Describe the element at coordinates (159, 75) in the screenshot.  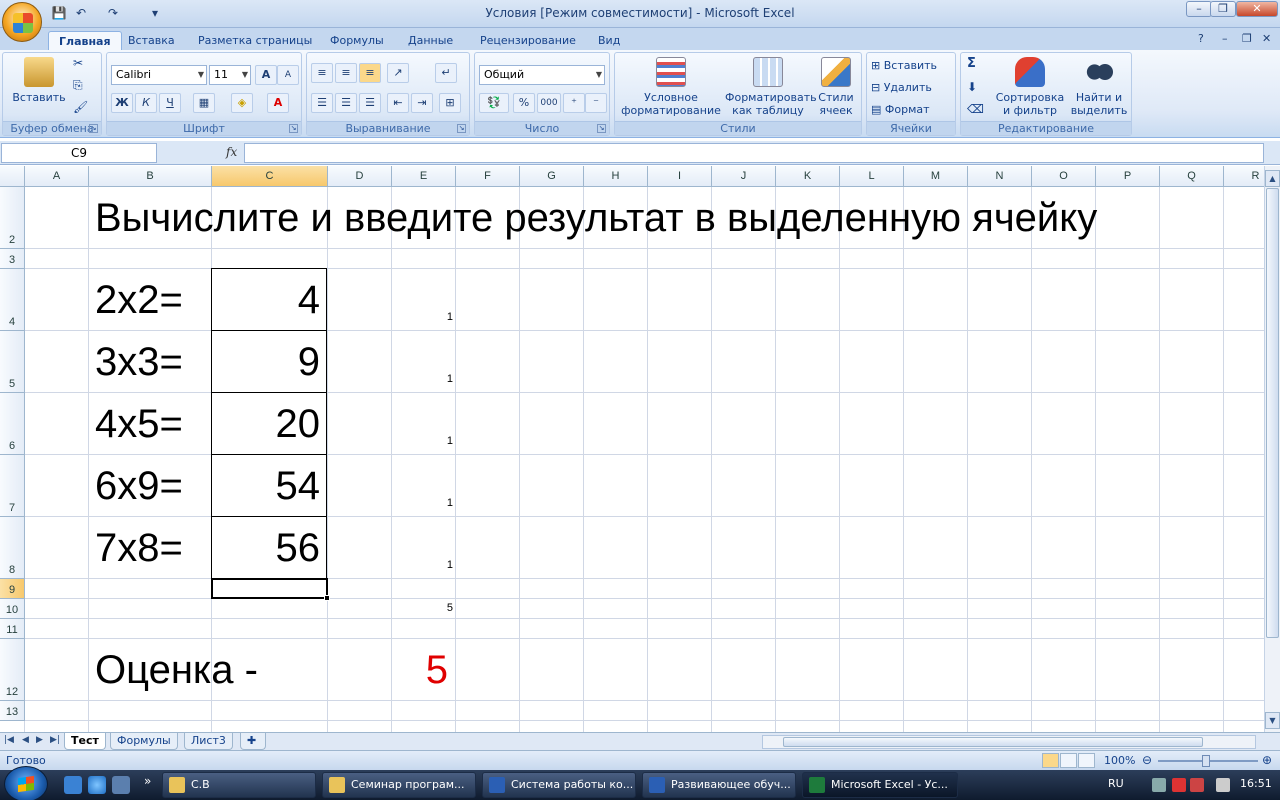
I see `font-name-select: Calibri ▼` at that location.